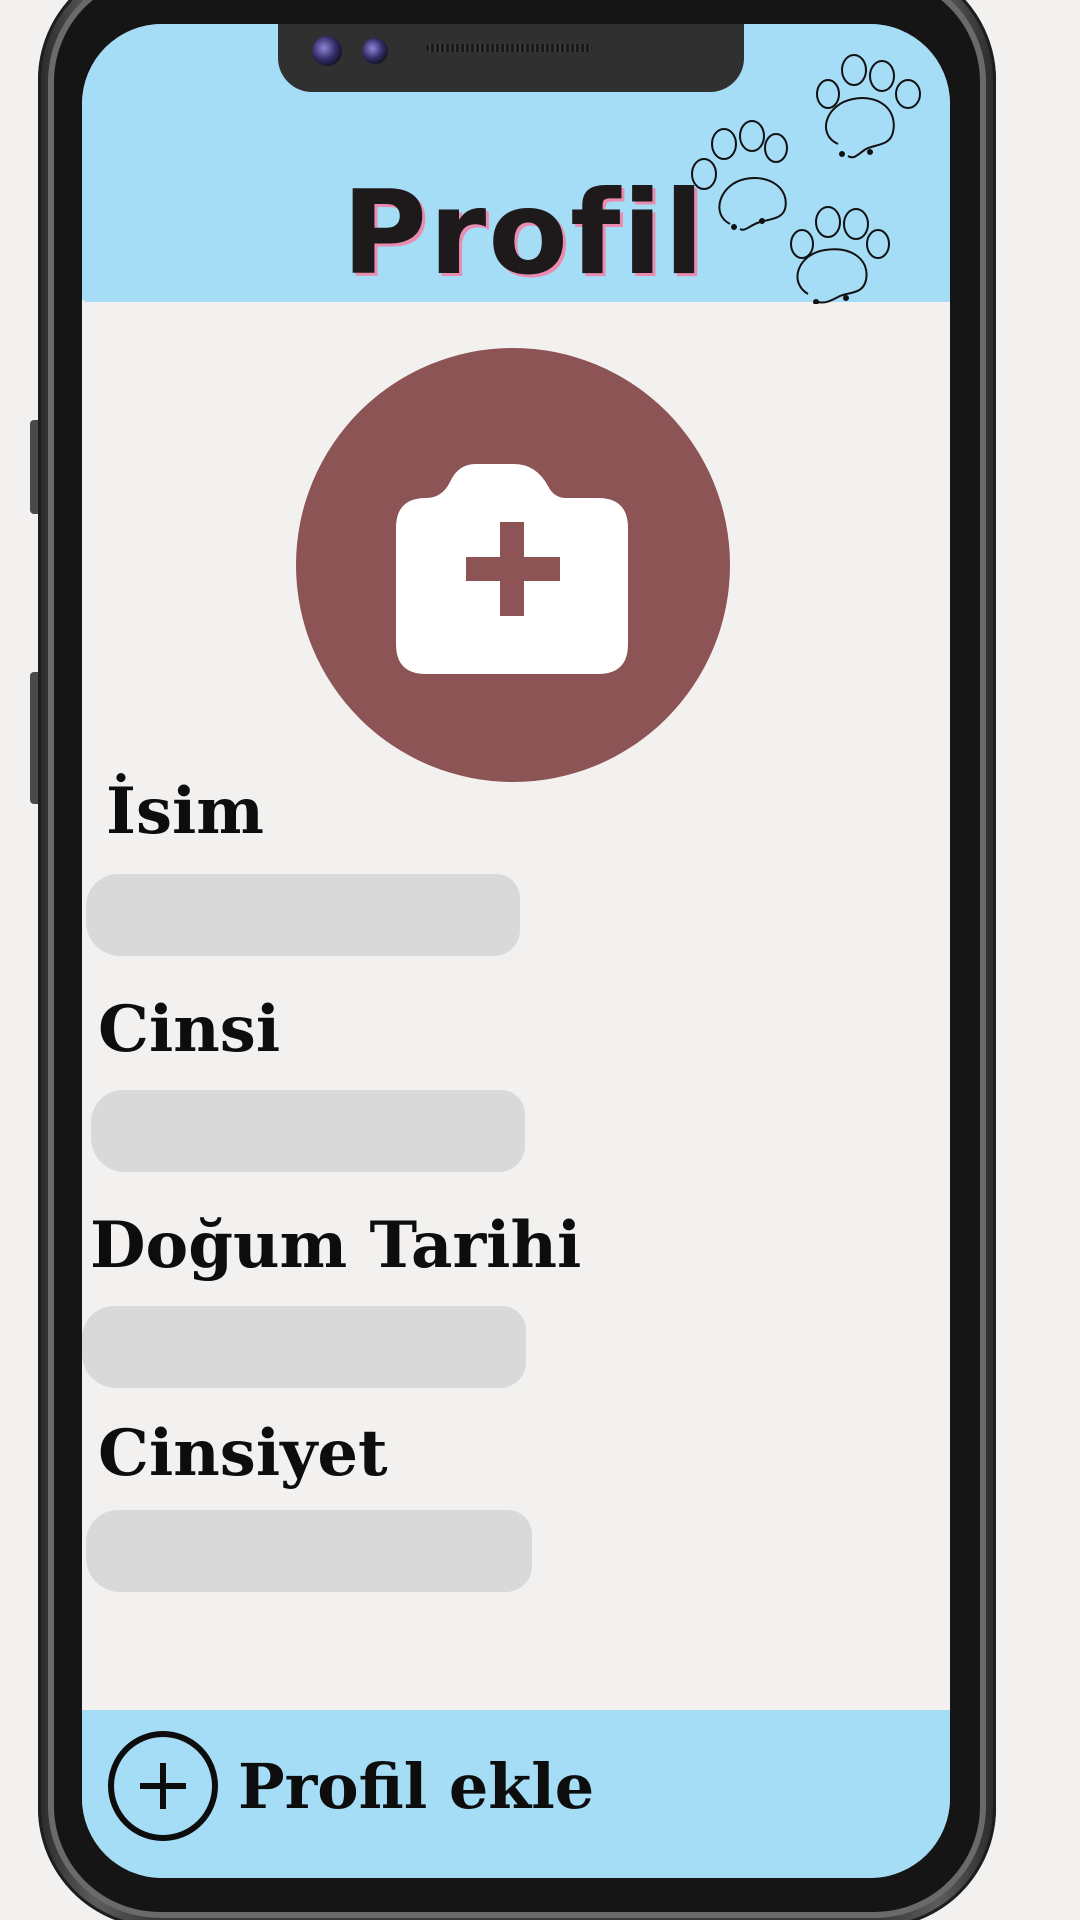  Describe the element at coordinates (336, 1245) in the screenshot. I see `birth-date-label: Doğum Tarihi` at that location.